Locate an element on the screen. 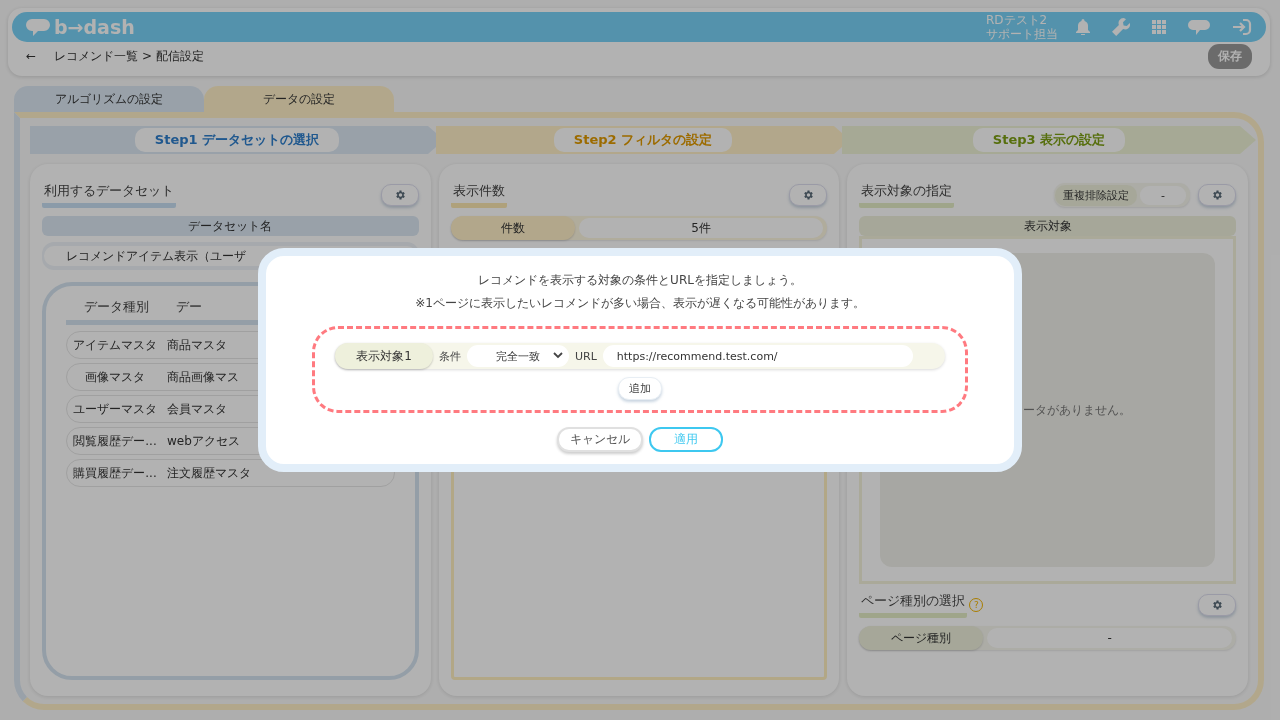 This screenshot has width=1280, height=720. section-title: ページ種別の選択 is located at coordinates (913, 601).